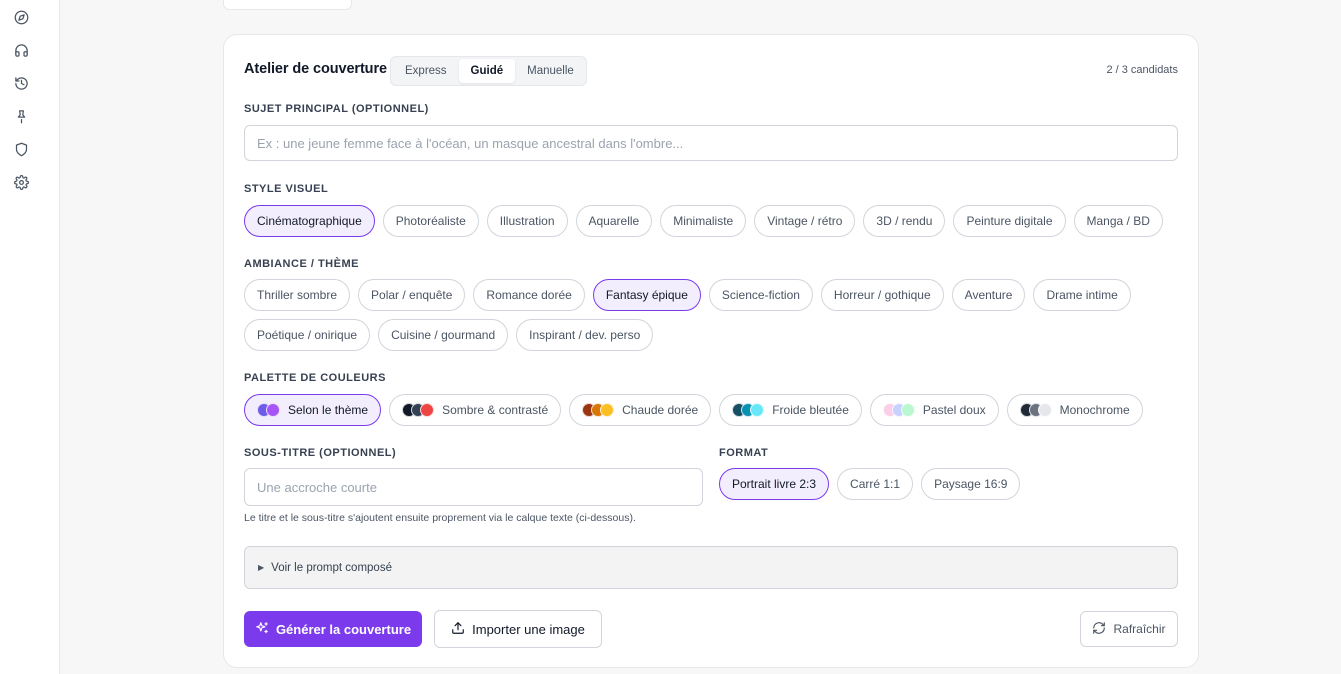  I want to click on palette-chip-label: Chaude dorée, so click(660, 410).